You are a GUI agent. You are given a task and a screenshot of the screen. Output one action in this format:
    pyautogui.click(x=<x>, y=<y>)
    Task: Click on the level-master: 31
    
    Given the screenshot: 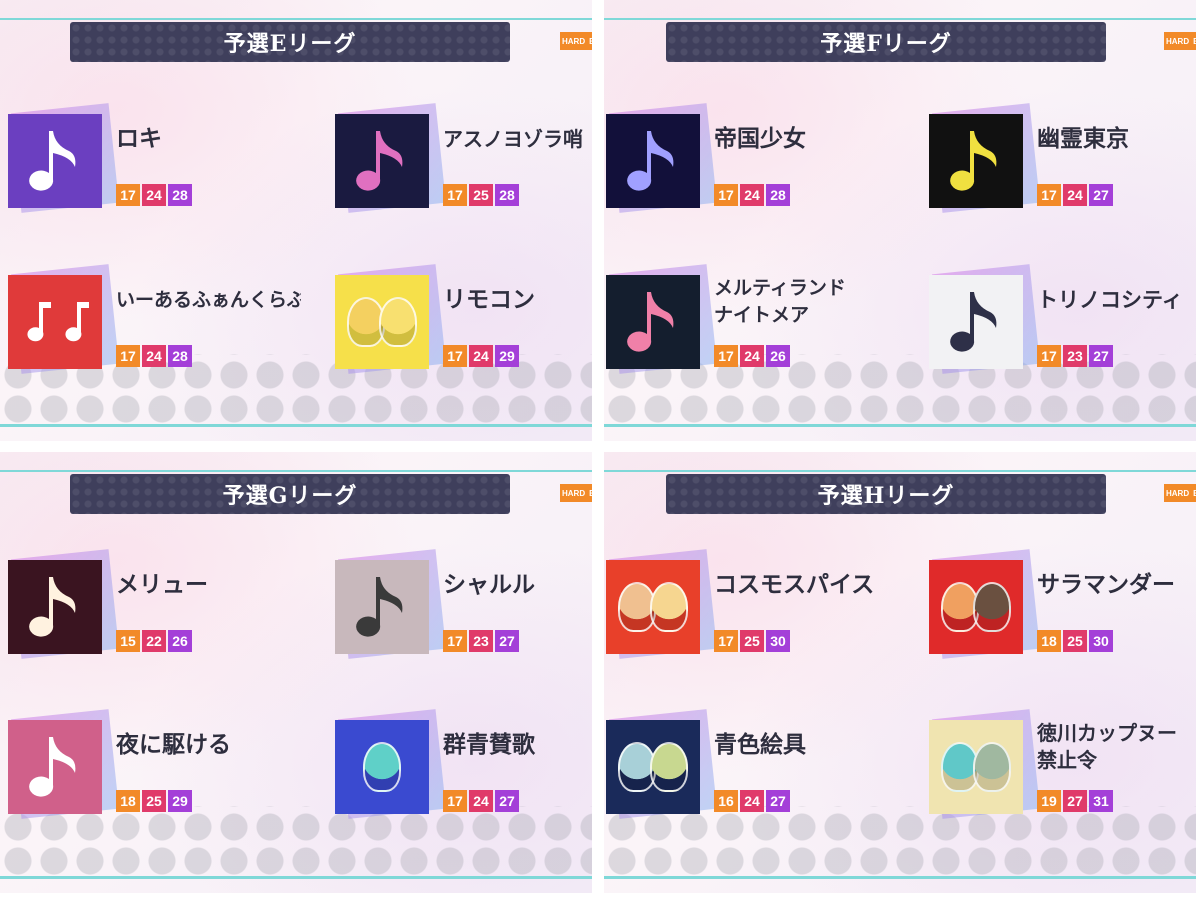 What is the action you would take?
    pyautogui.click(x=1101, y=801)
    